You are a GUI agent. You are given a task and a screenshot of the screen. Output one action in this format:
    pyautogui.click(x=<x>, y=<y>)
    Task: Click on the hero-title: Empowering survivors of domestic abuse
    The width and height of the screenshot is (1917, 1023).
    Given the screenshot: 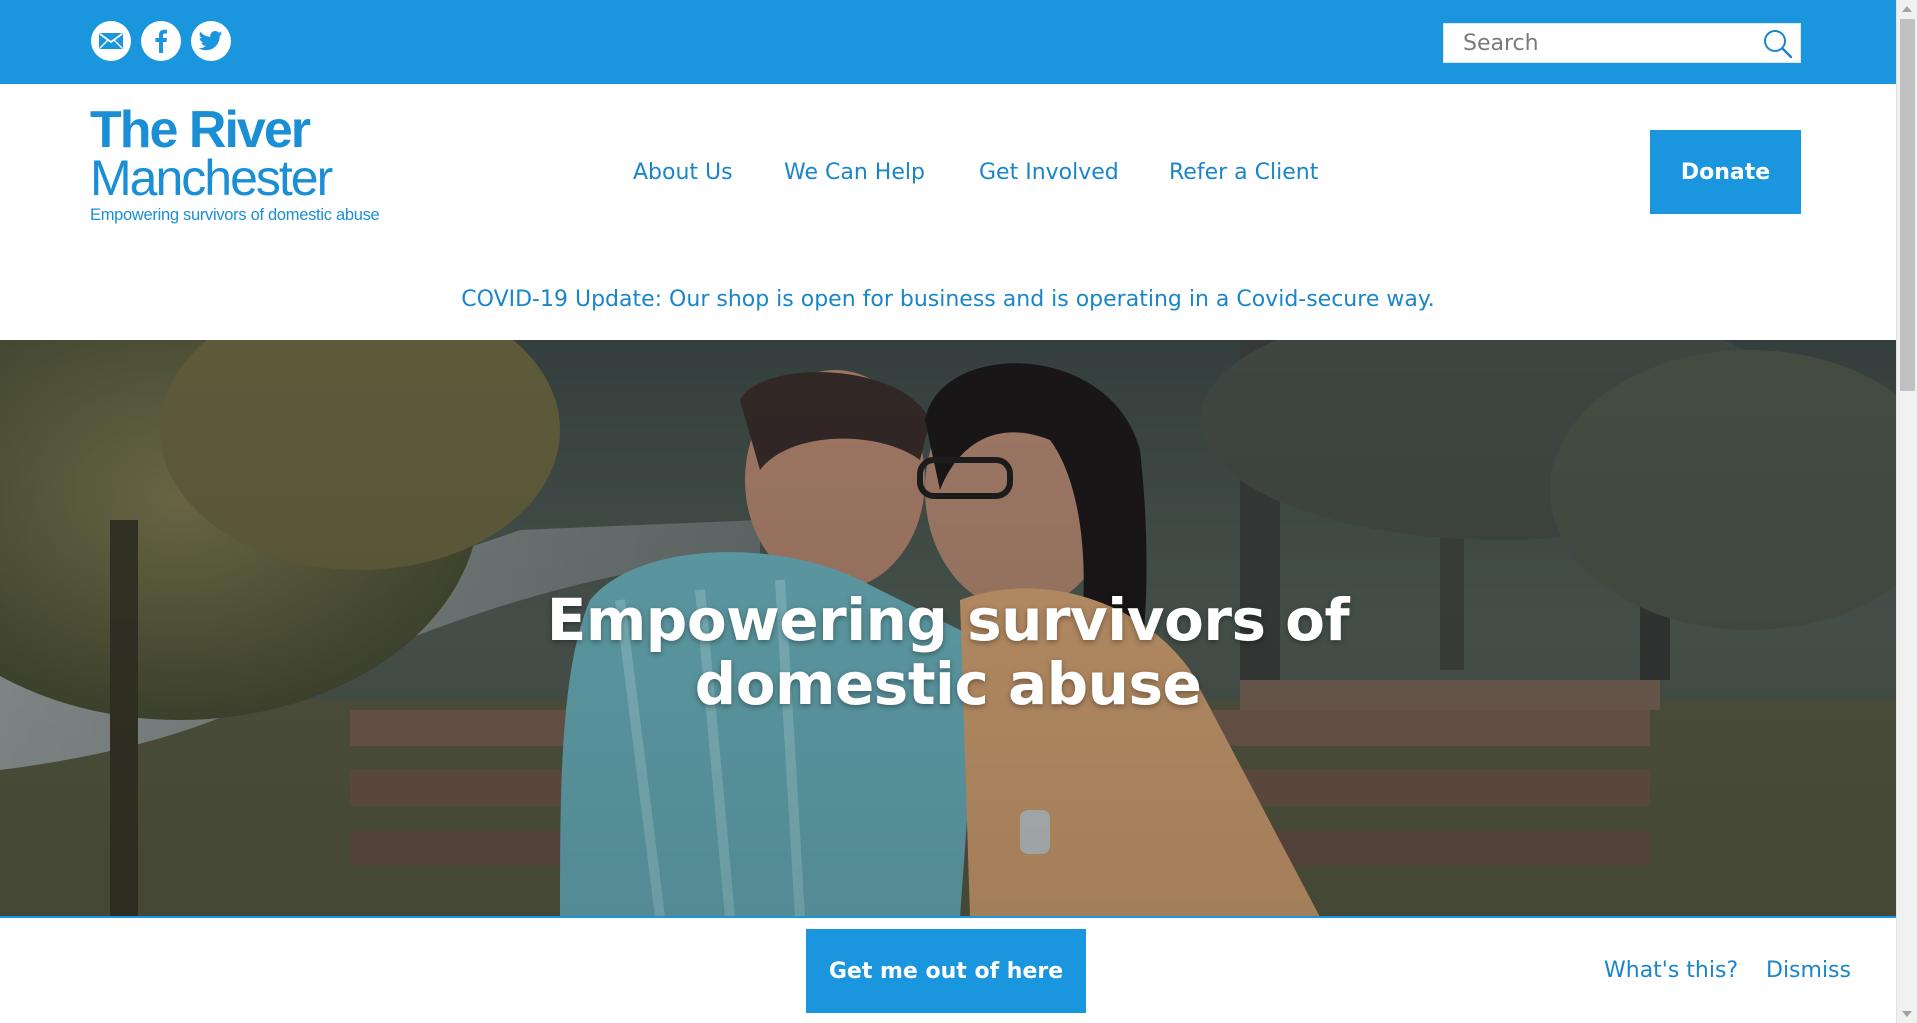 What is the action you would take?
    pyautogui.click(x=948, y=652)
    